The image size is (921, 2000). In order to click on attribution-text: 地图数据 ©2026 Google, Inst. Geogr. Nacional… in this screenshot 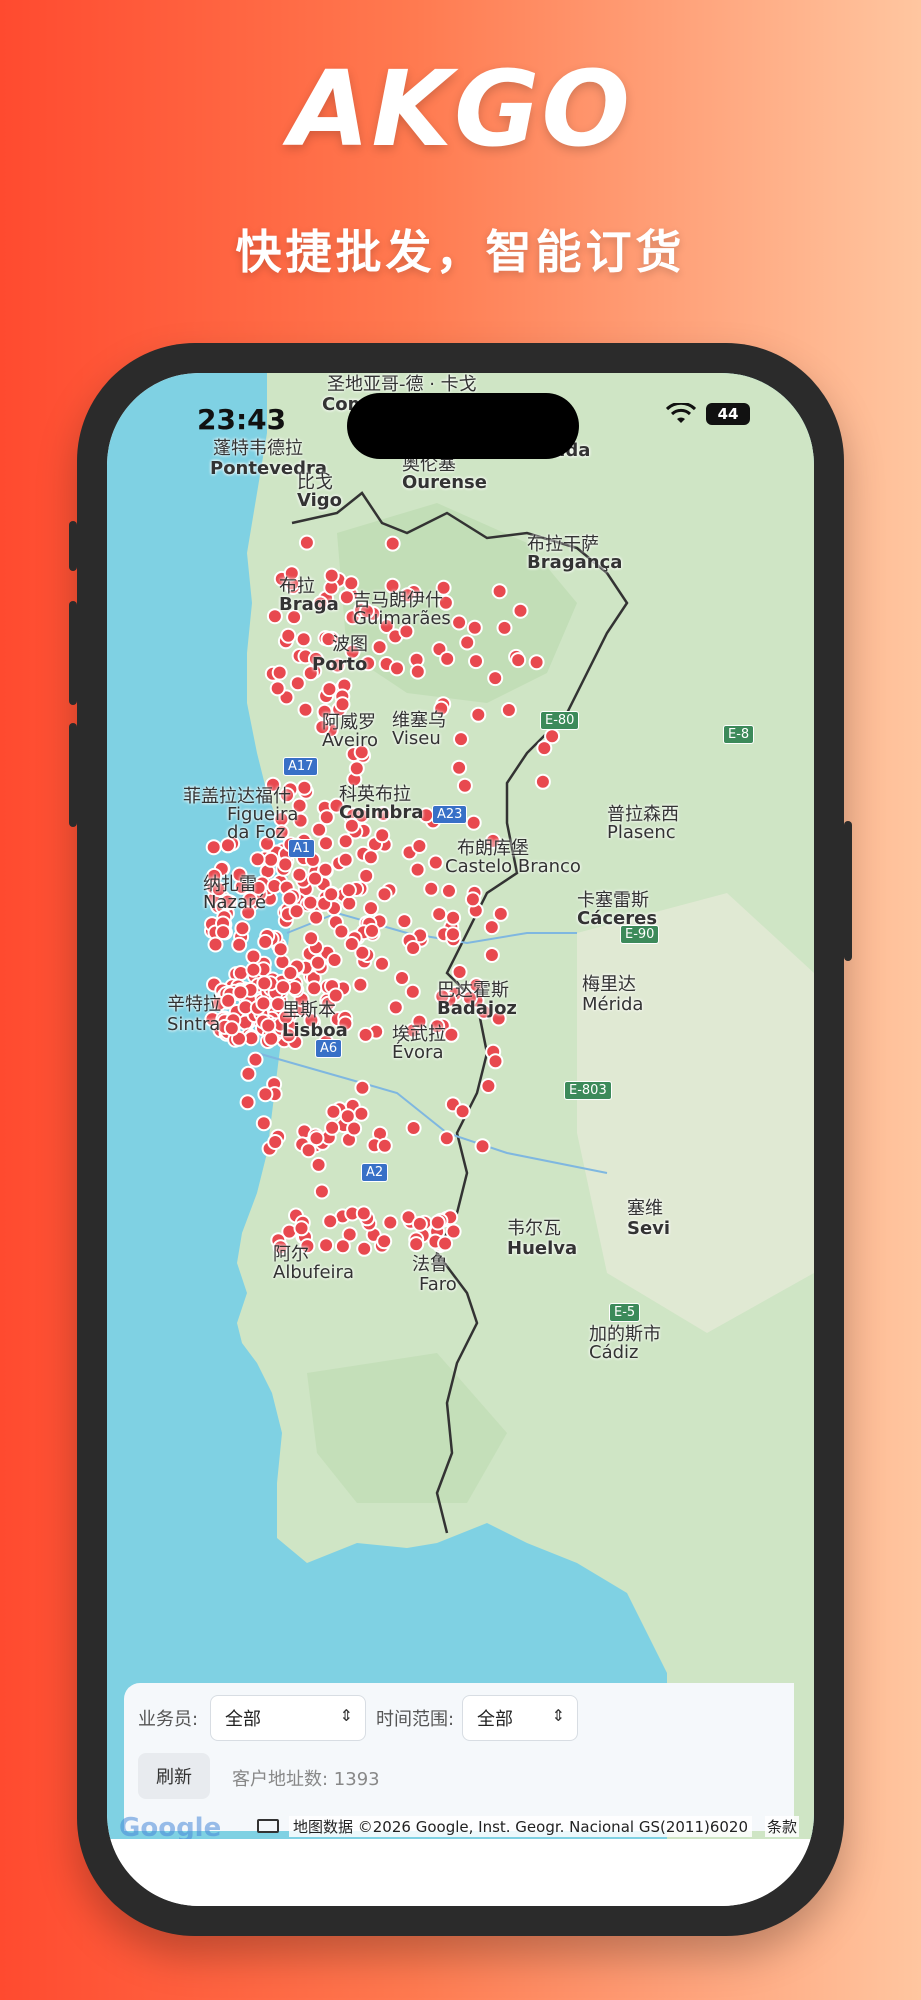, I will do `click(521, 1826)`.